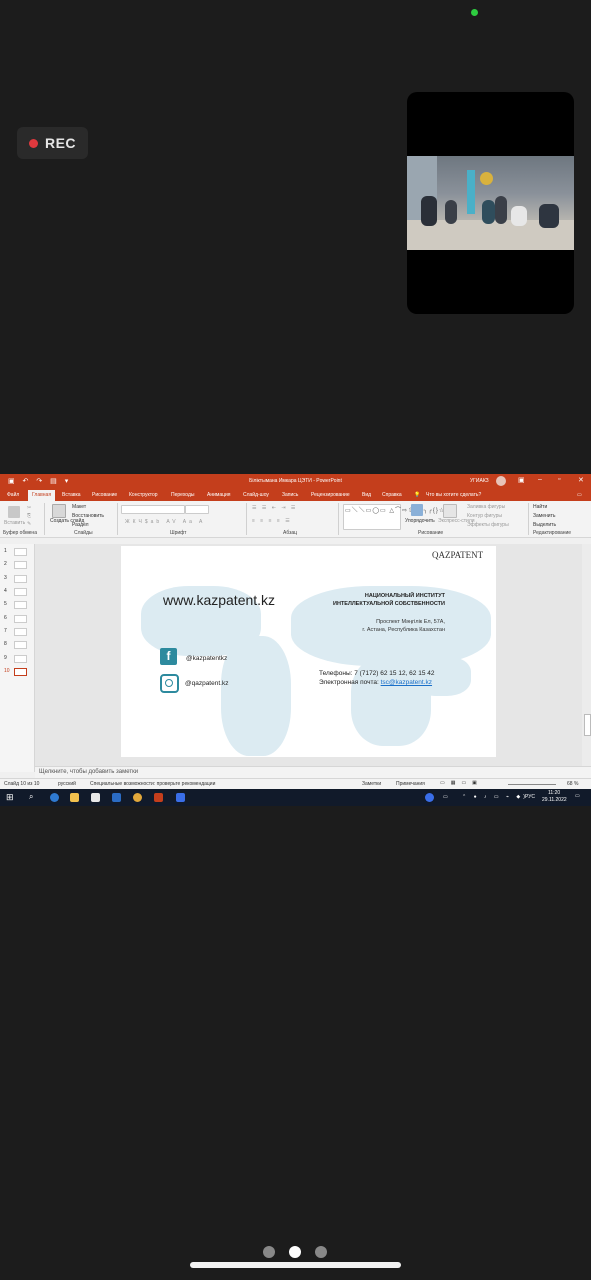  I want to click on app-icon, so click(180, 797).